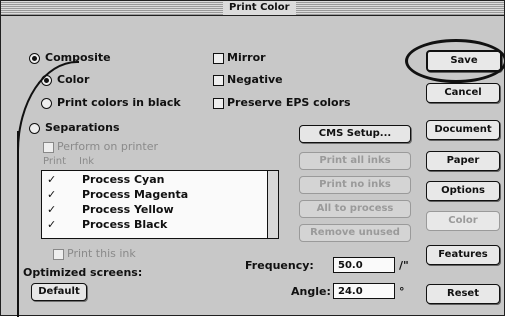  Describe the element at coordinates (218, 58) in the screenshot. I see `mirror-checkbox` at that location.